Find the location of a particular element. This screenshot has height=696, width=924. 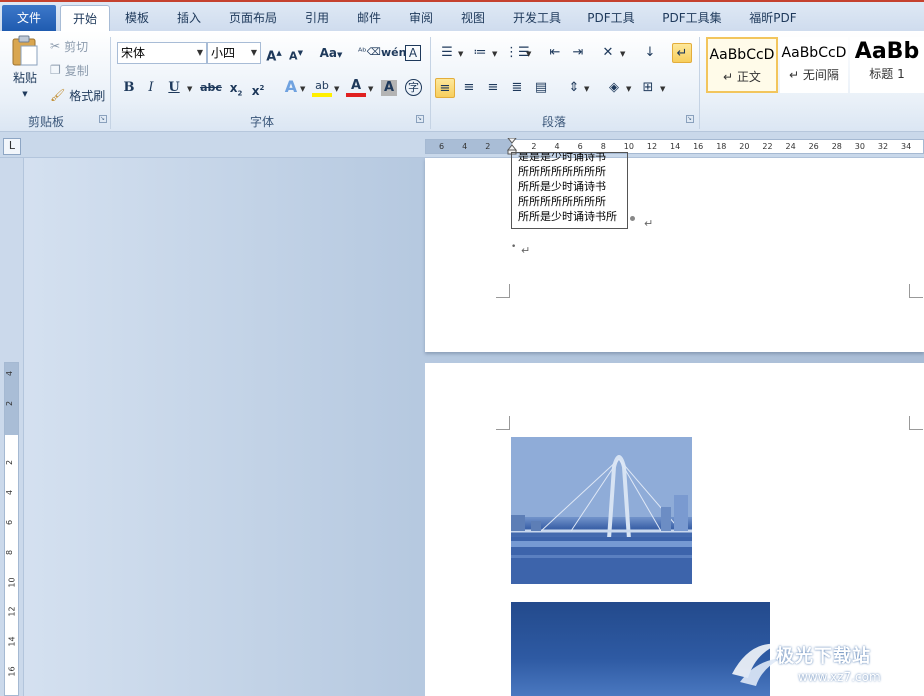

ruler-tick-label: 6 is located at coordinates (442, 146).